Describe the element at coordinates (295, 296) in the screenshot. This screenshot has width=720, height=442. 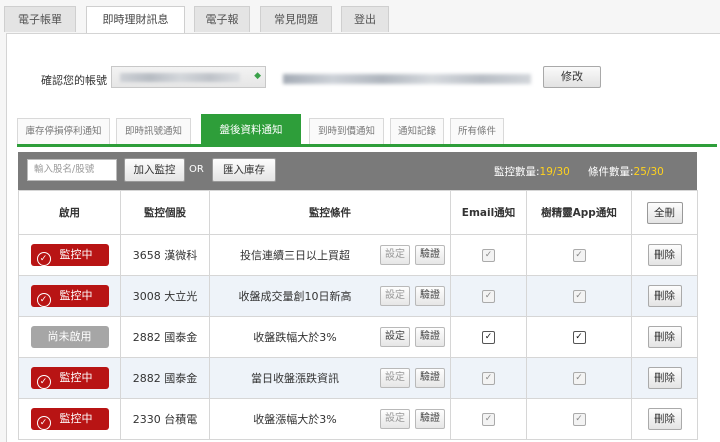
I see `condition-text: 收盤成交量創10日新高` at that location.